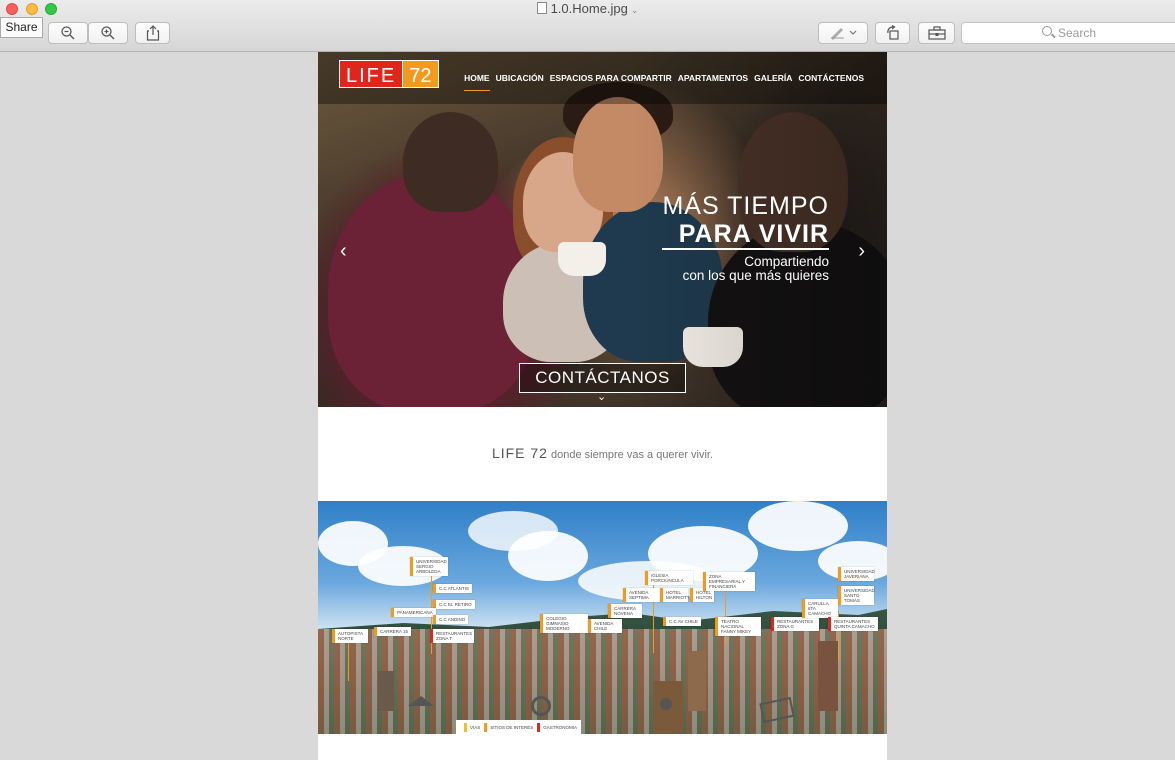  I want to click on poi-label: COLEGIO GIMNASIO MODERNO, so click(564, 623).